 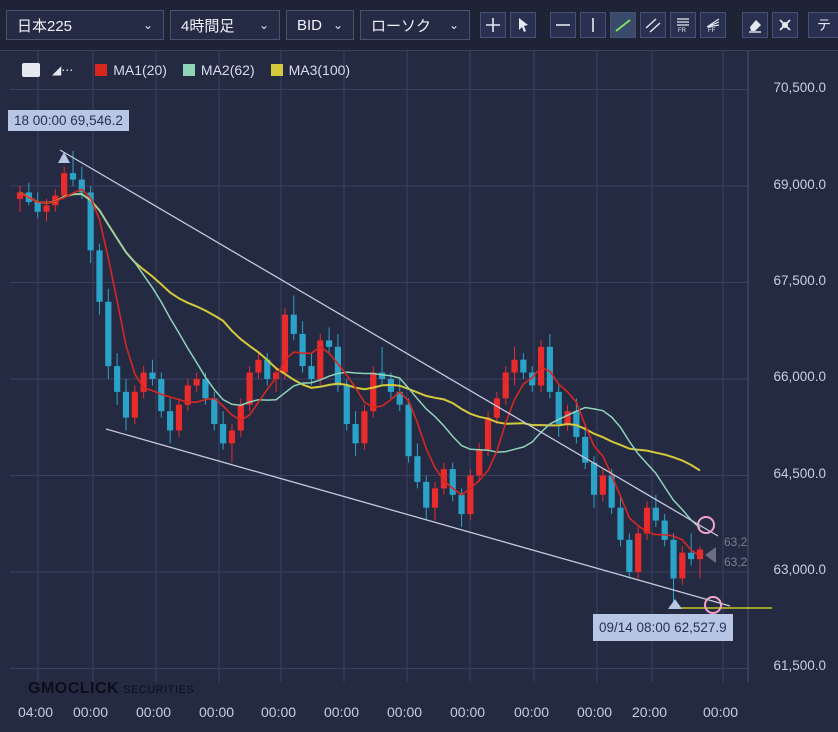 I want to click on clear-drawings-icon, so click(x=785, y=25).